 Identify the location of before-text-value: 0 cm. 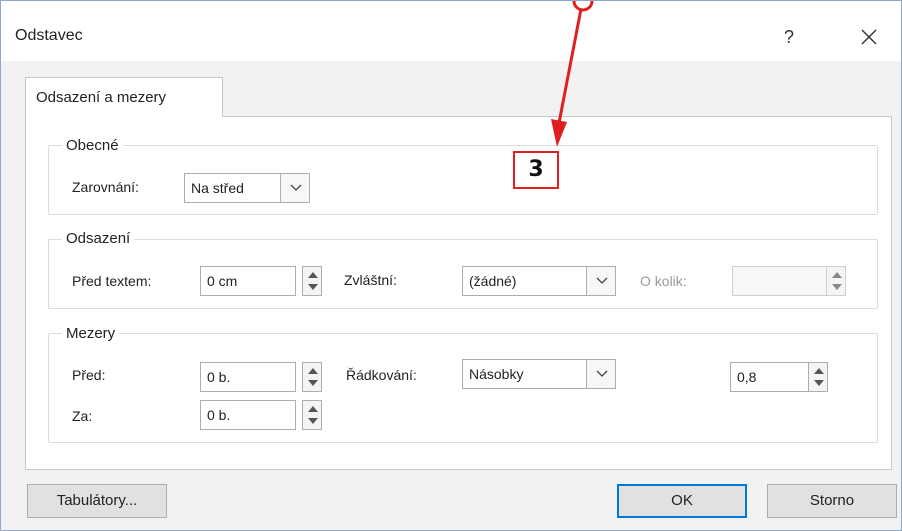
(222, 281).